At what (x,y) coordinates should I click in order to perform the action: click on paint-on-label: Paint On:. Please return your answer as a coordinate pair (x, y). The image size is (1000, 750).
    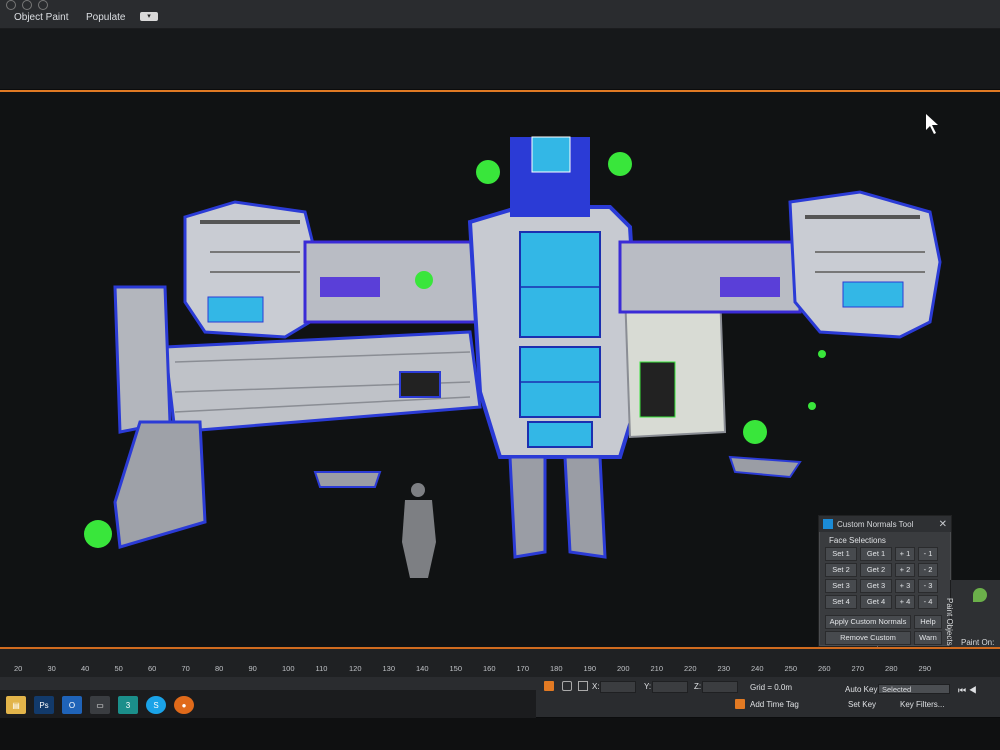
    Looking at the image, I should click on (978, 642).